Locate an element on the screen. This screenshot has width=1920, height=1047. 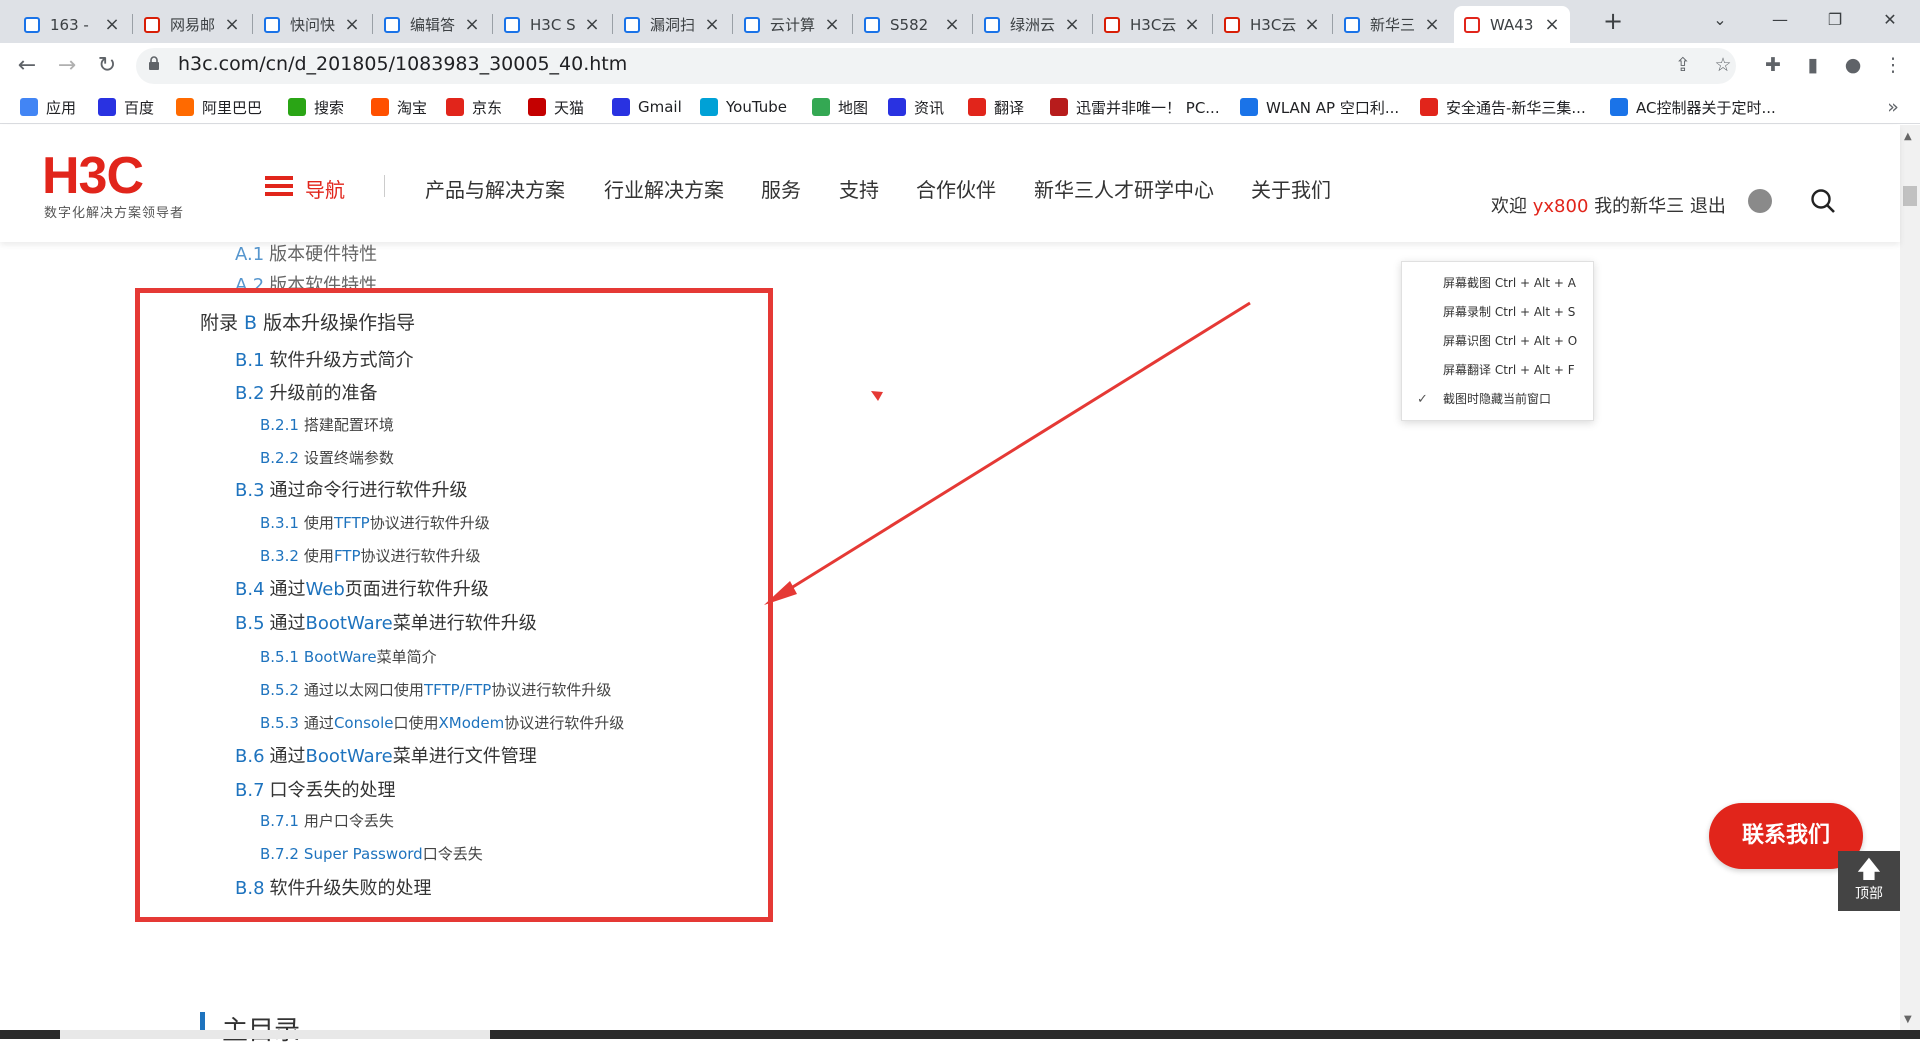
tab-separator is located at coordinates (1332, 24).